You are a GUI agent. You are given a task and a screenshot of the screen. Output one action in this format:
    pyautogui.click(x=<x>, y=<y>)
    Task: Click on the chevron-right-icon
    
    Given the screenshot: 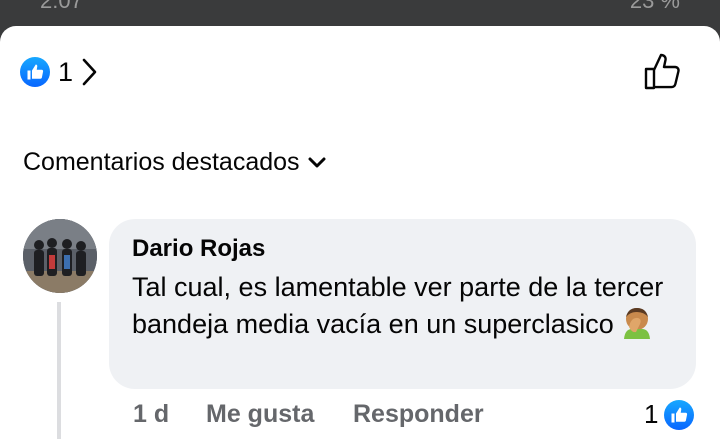 What is the action you would take?
    pyautogui.click(x=89, y=72)
    